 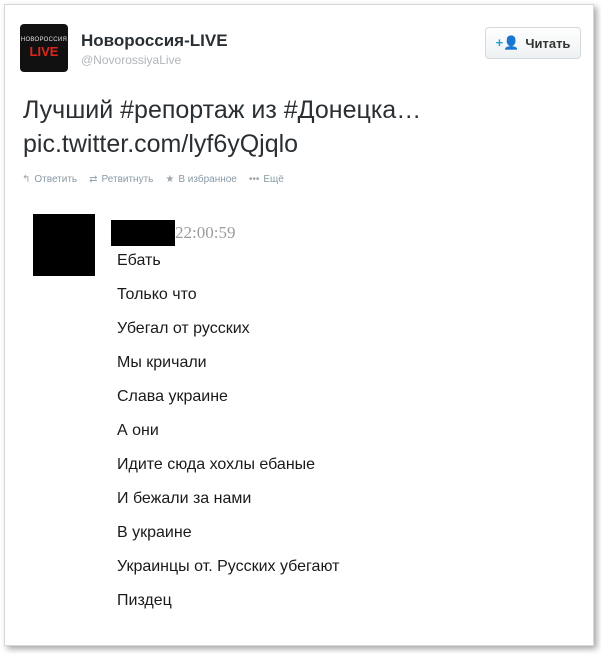 What do you see at coordinates (507, 42) in the screenshot?
I see `add-user-icon: +👤` at bounding box center [507, 42].